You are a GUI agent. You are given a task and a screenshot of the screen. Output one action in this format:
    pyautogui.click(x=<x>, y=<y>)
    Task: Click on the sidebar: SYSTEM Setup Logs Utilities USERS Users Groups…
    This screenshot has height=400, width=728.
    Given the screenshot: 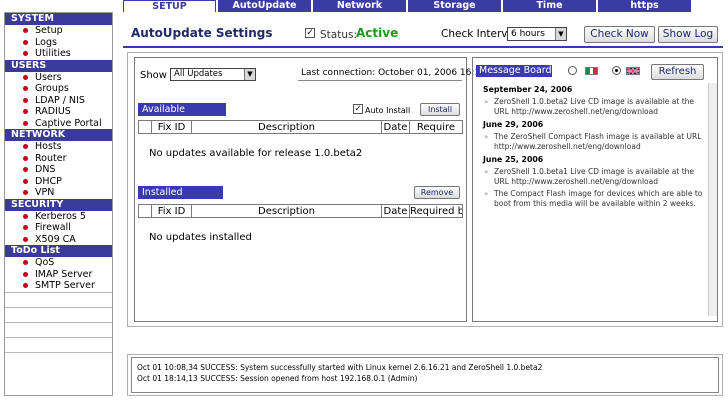 What is the action you would take?
    pyautogui.click(x=58, y=204)
    